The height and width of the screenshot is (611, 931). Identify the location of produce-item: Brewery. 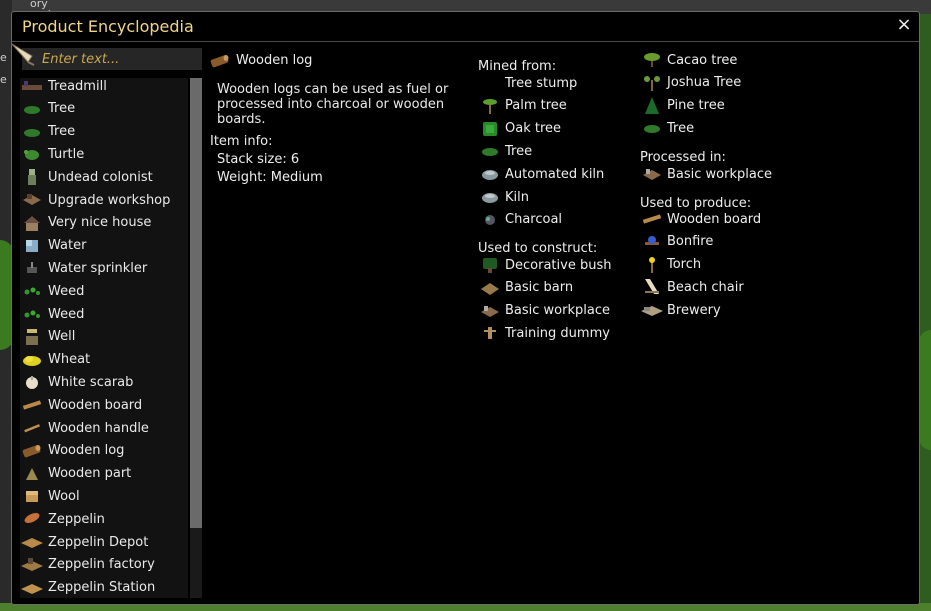
(680, 310).